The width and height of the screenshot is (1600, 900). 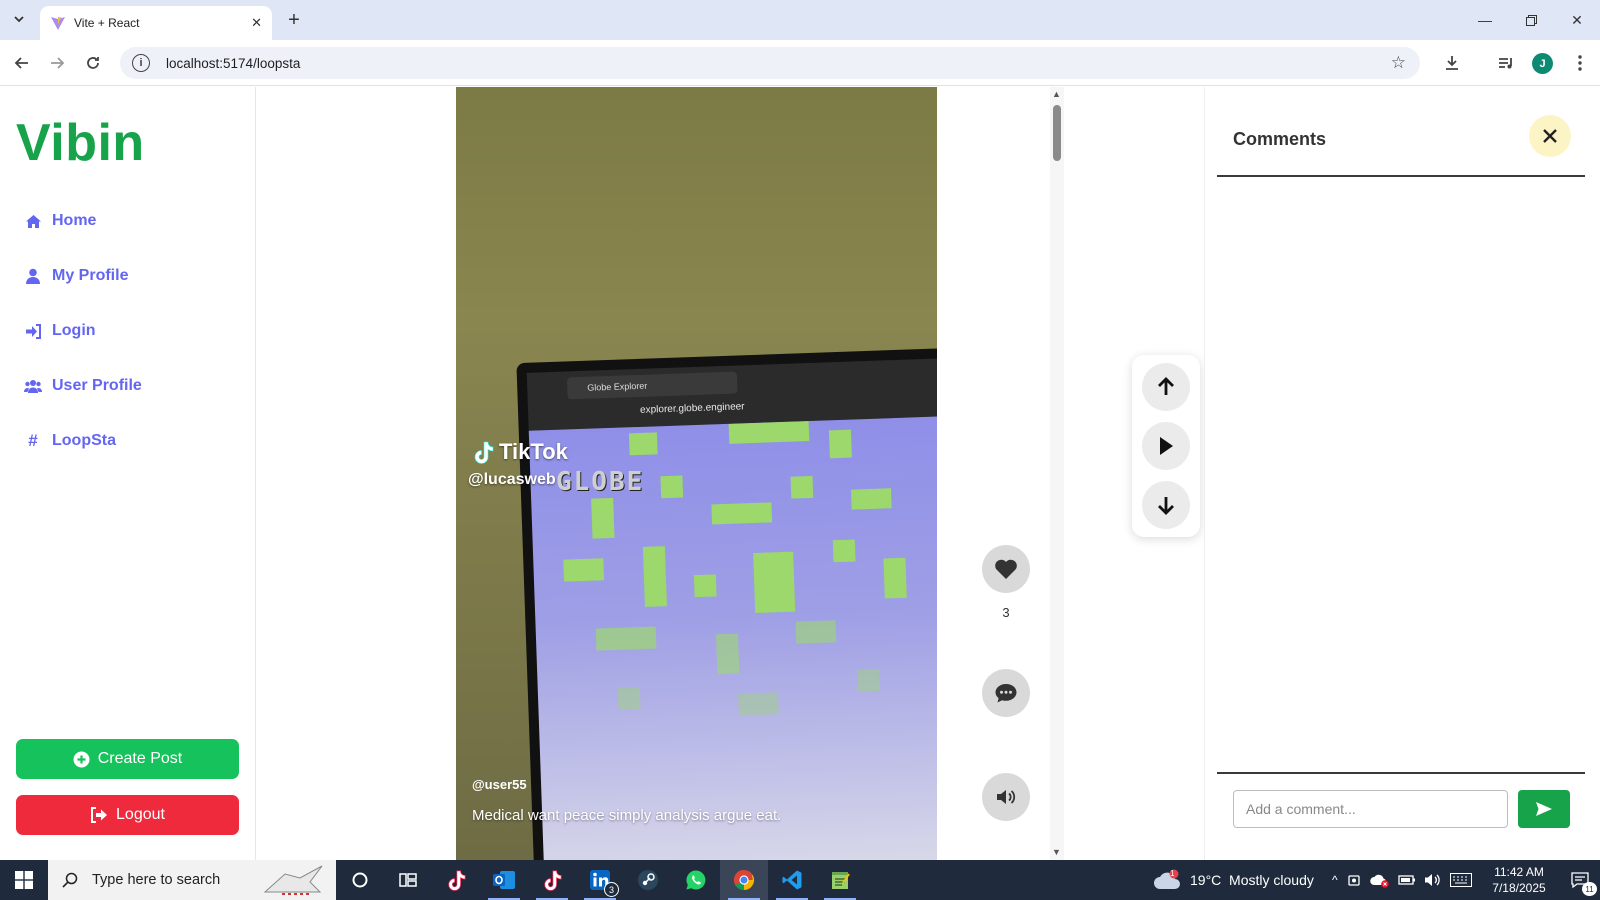 I want to click on cloud-icon, so click(x=1167, y=879).